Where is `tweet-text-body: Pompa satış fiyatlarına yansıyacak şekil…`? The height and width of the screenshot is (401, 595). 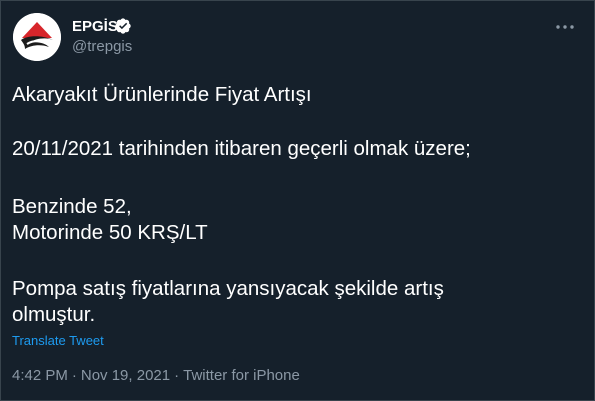 tweet-text-body: Pompa satış fiyatlarına yansıyacak şekil… is located at coordinates (228, 288).